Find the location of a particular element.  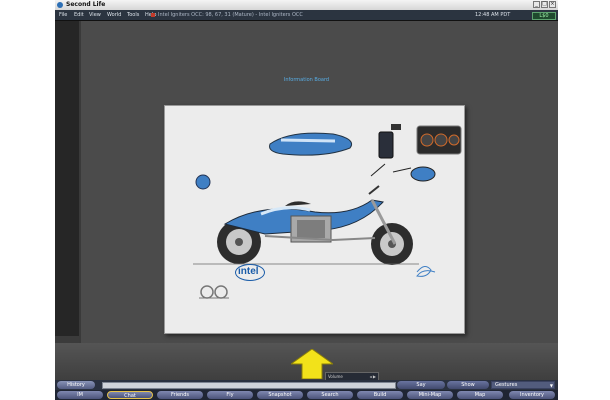

menu-edit: Edit is located at coordinates (79, 15).